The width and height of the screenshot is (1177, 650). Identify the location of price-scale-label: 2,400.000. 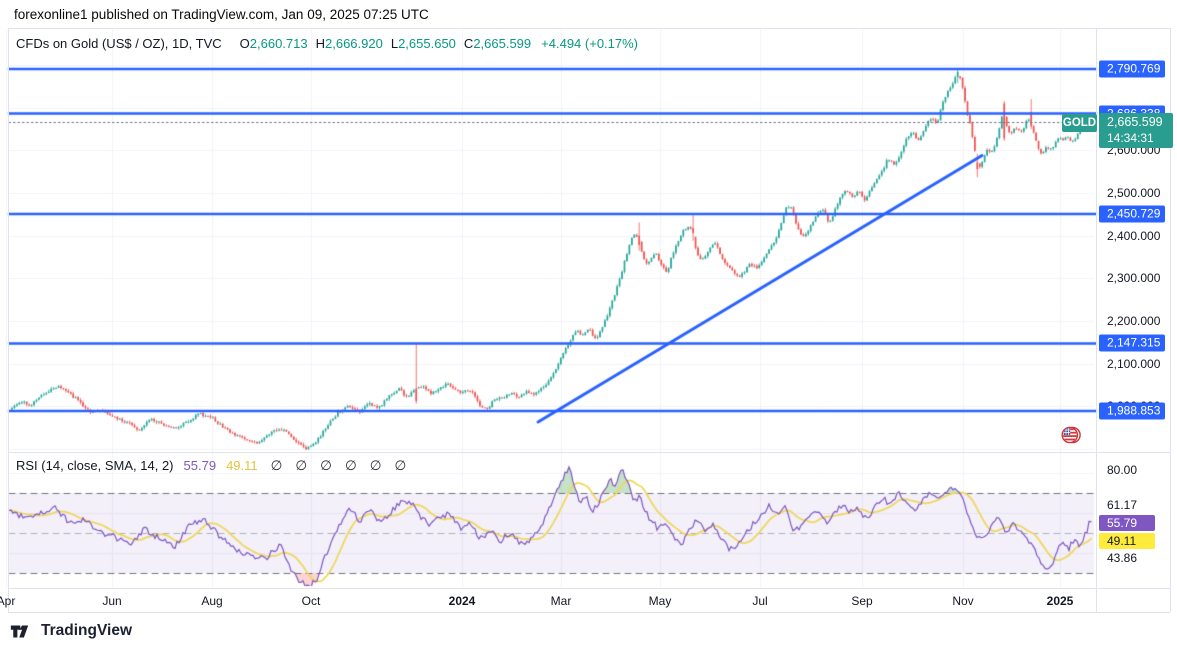
(1134, 235).